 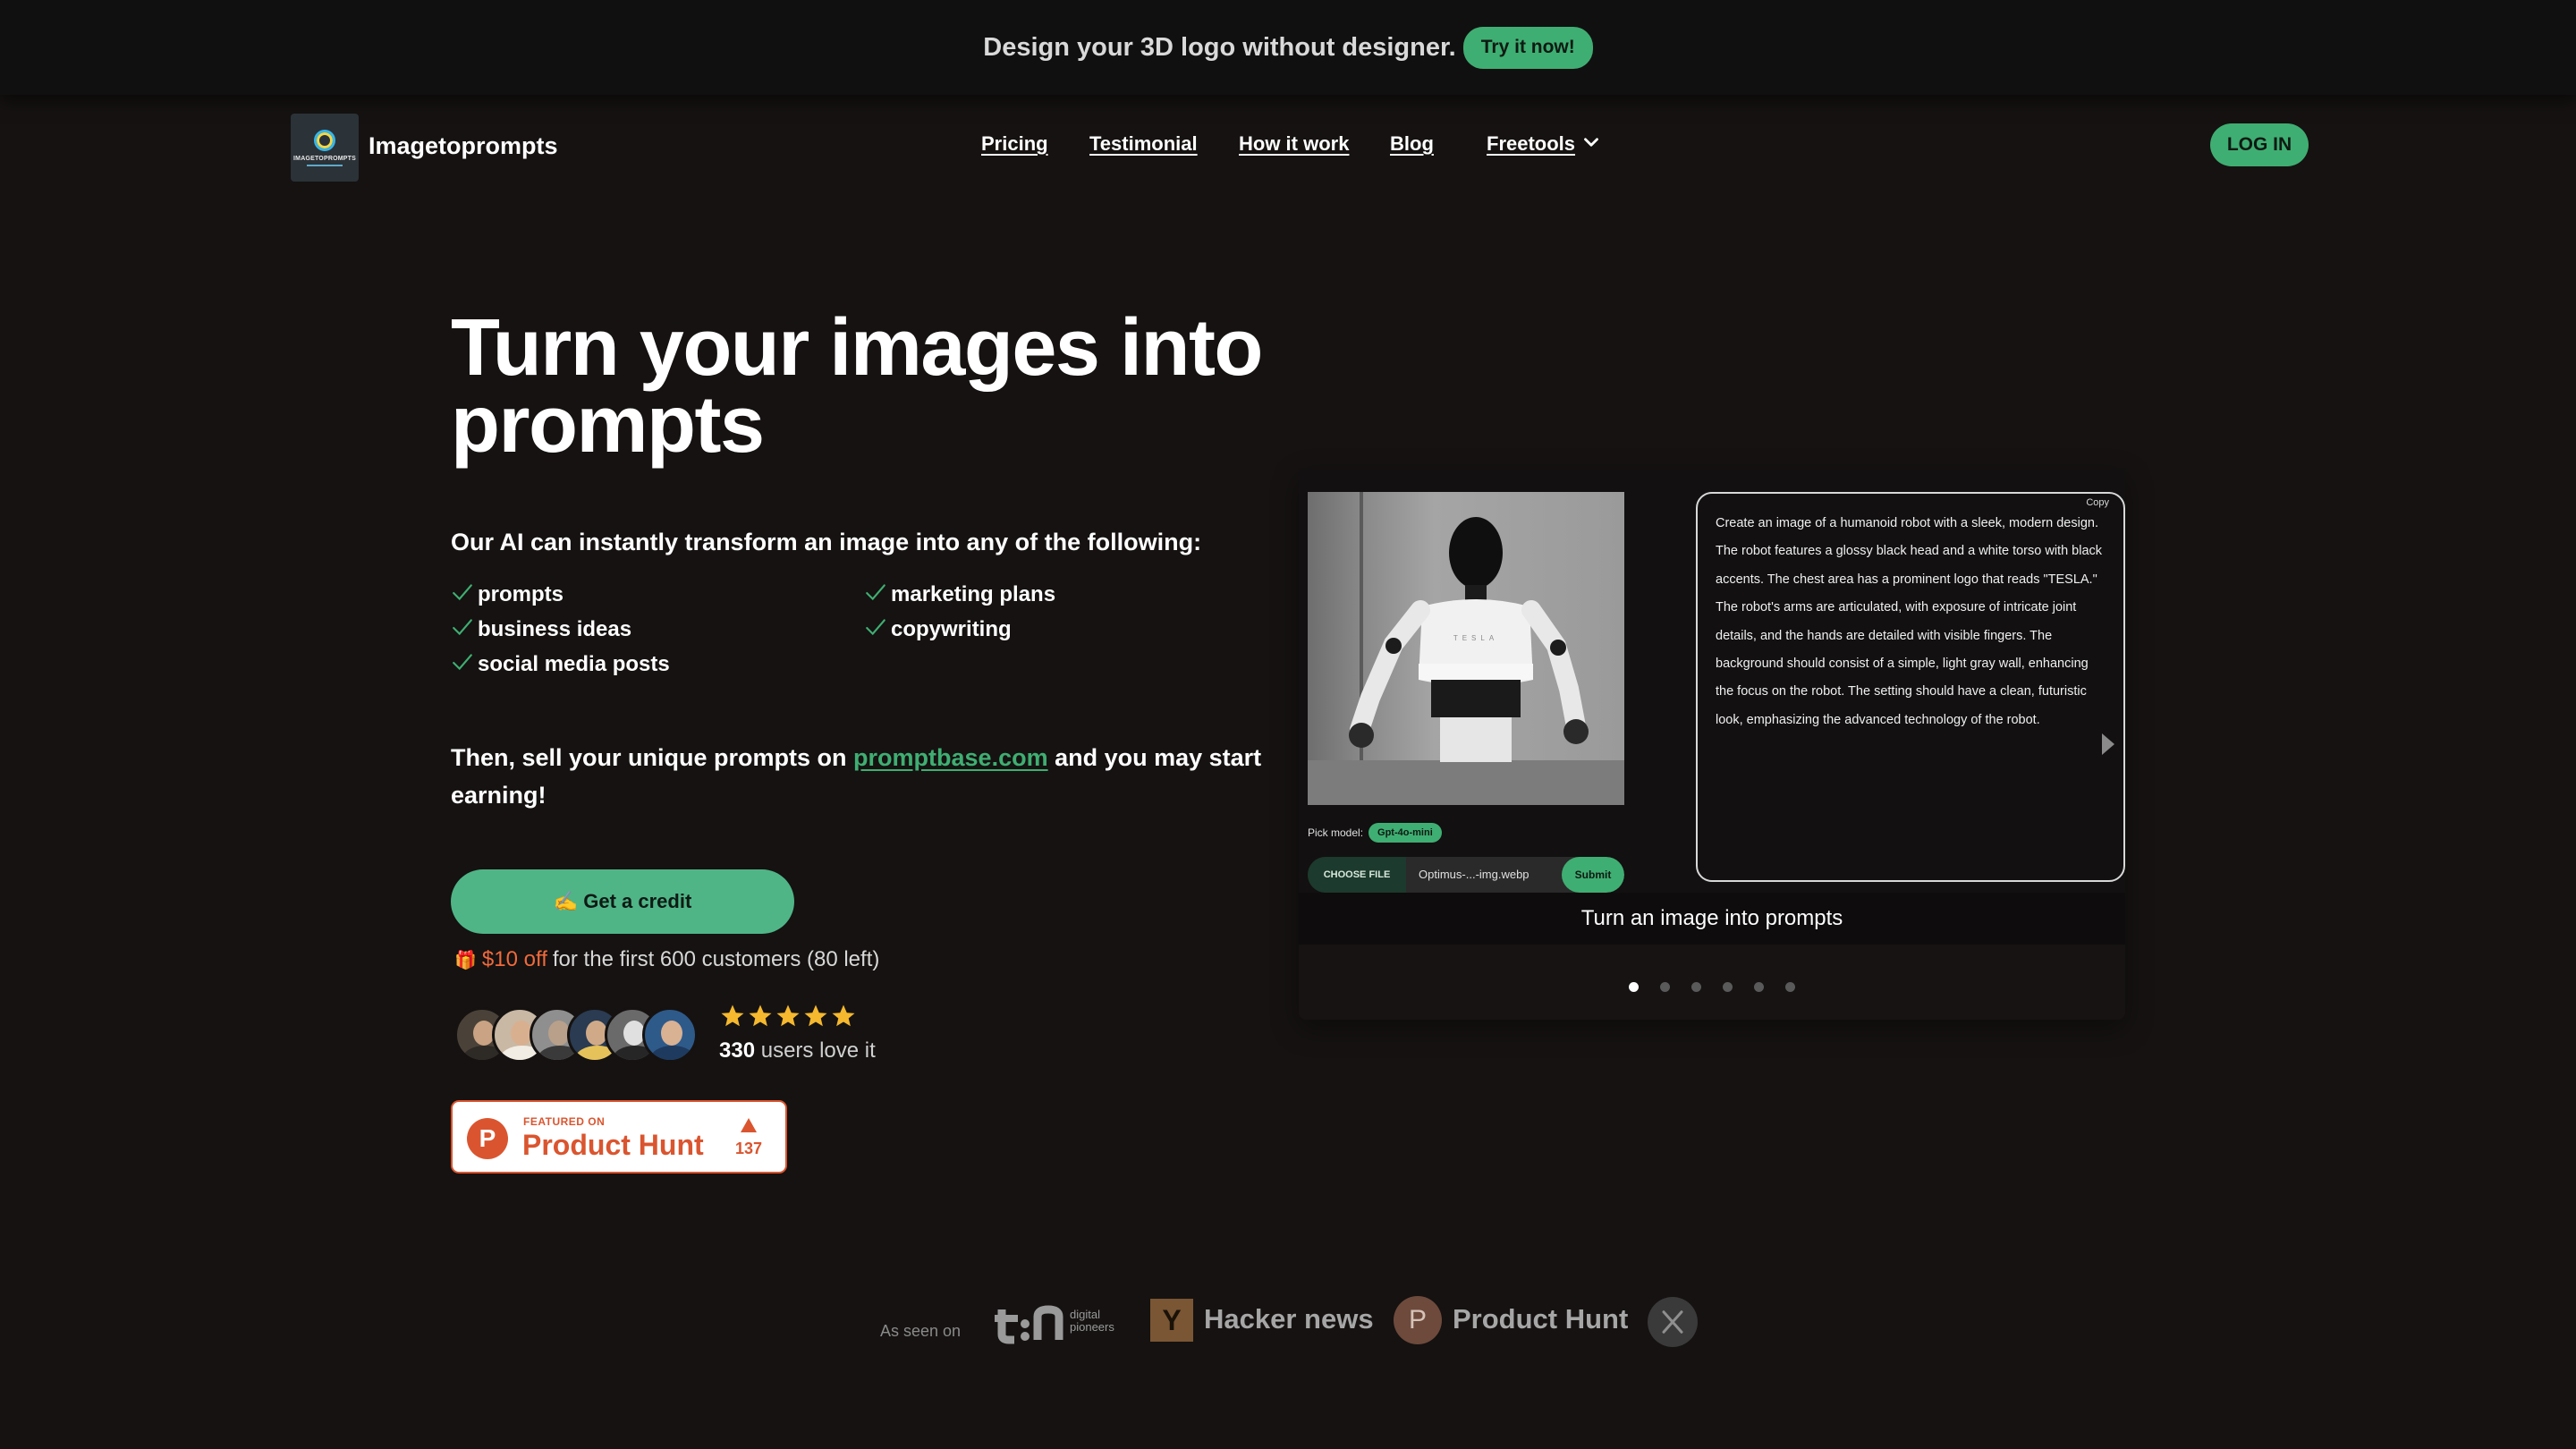 What do you see at coordinates (1591, 142) in the screenshot?
I see `chevron-down-icon` at bounding box center [1591, 142].